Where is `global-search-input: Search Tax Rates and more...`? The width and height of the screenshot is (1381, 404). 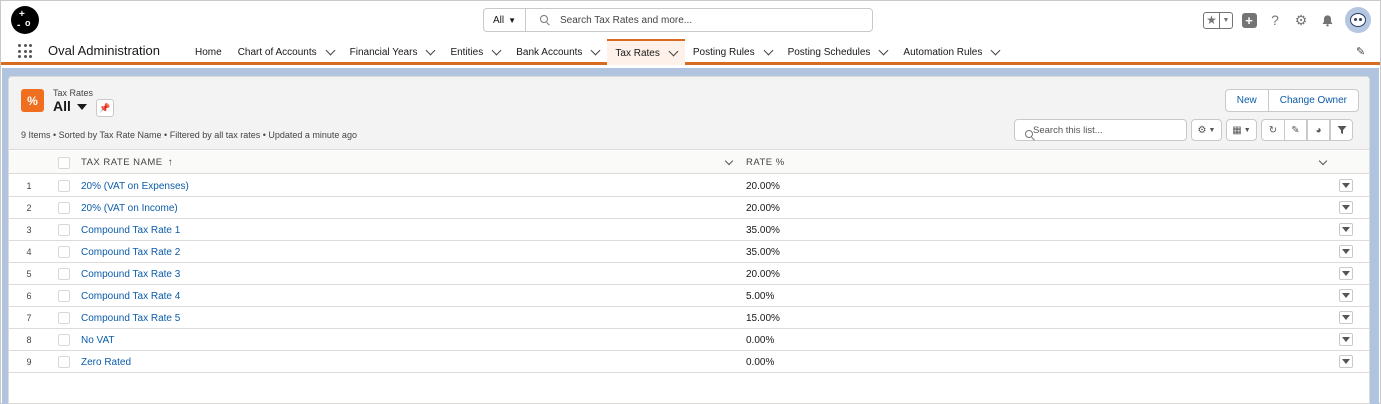 global-search-input: Search Tax Rates and more... is located at coordinates (699, 20).